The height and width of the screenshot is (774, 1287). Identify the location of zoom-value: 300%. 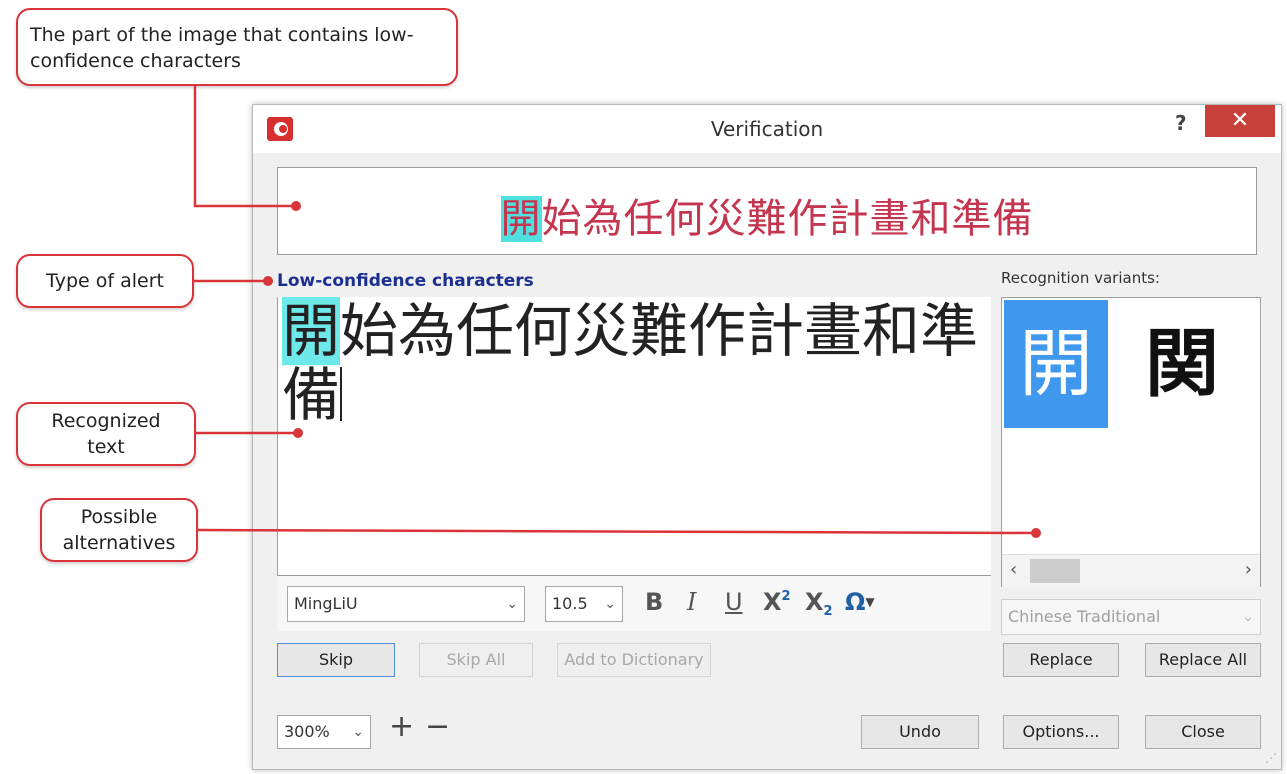
(307, 731).